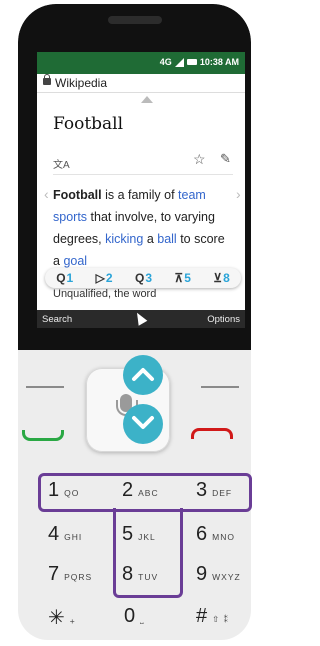 The width and height of the screenshot is (320, 646). I want to click on shortcut-bar: Q1 ▷ 2 Q3 ⊼ 5 ⊻ 8, so click(143, 278).